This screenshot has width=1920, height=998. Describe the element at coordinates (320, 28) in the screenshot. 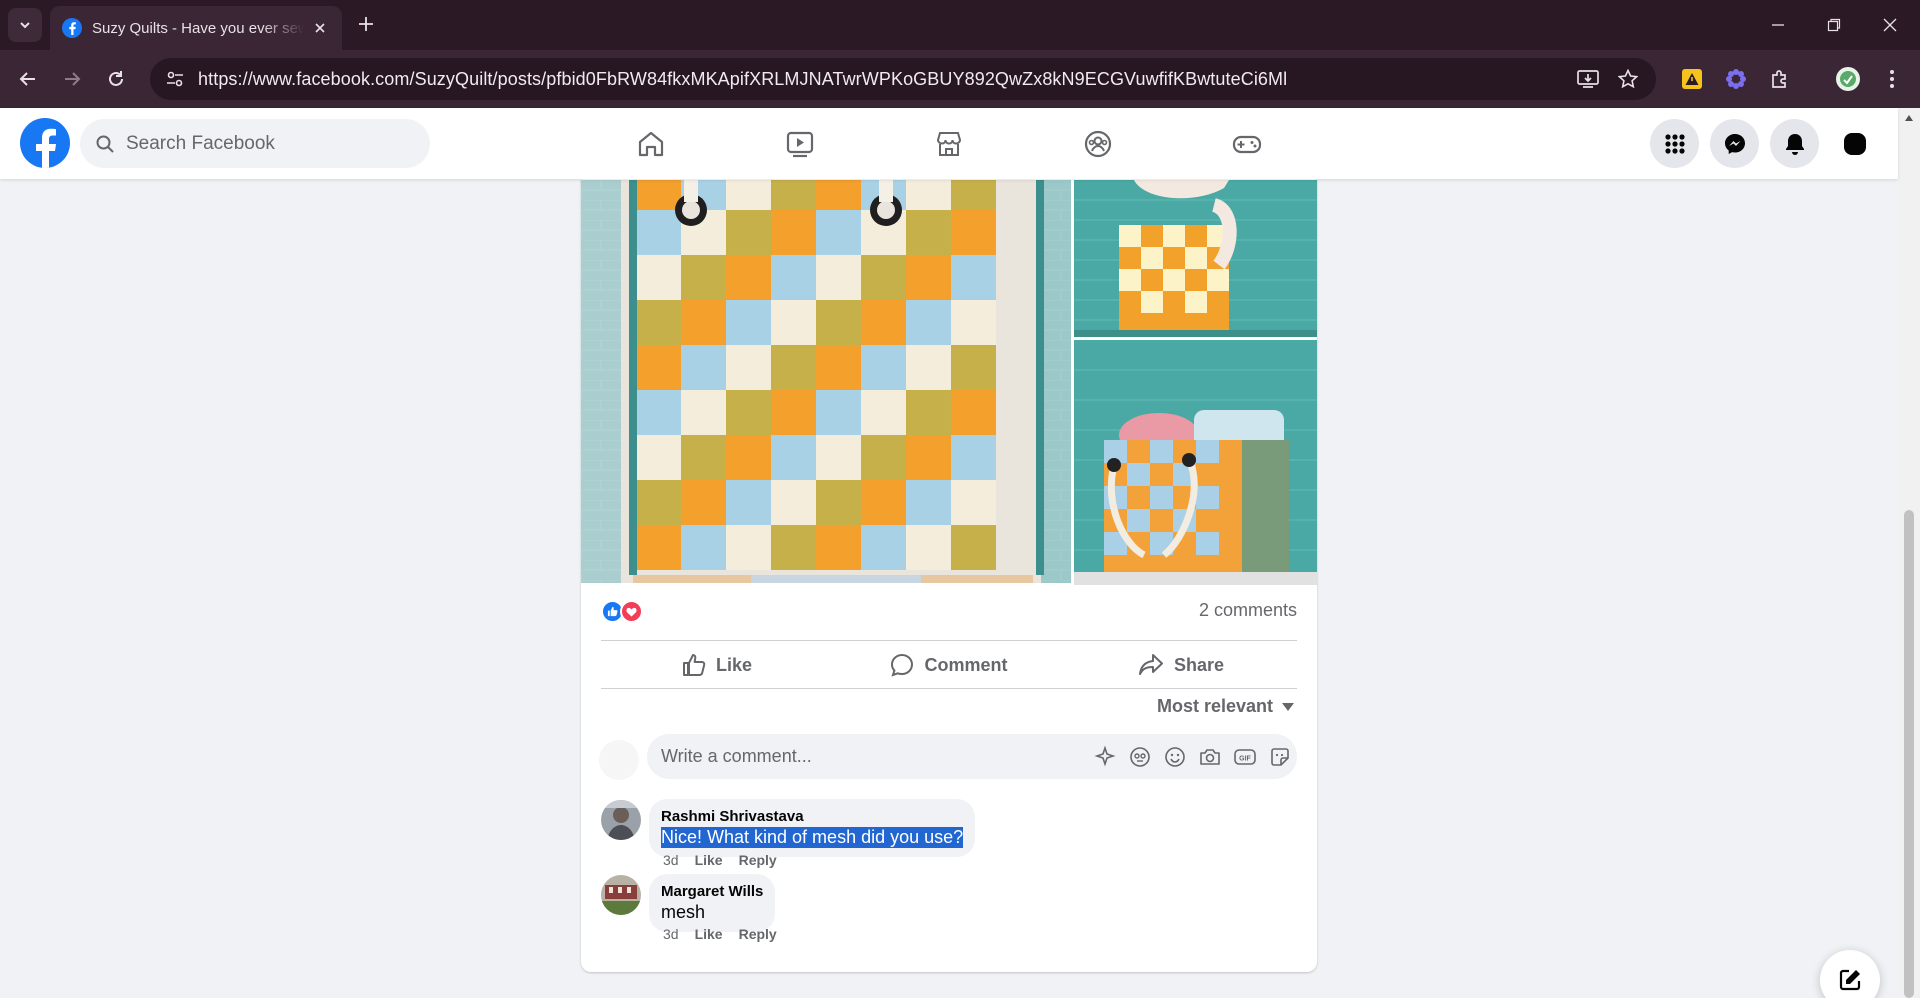

I see `close-tab-icon` at that location.